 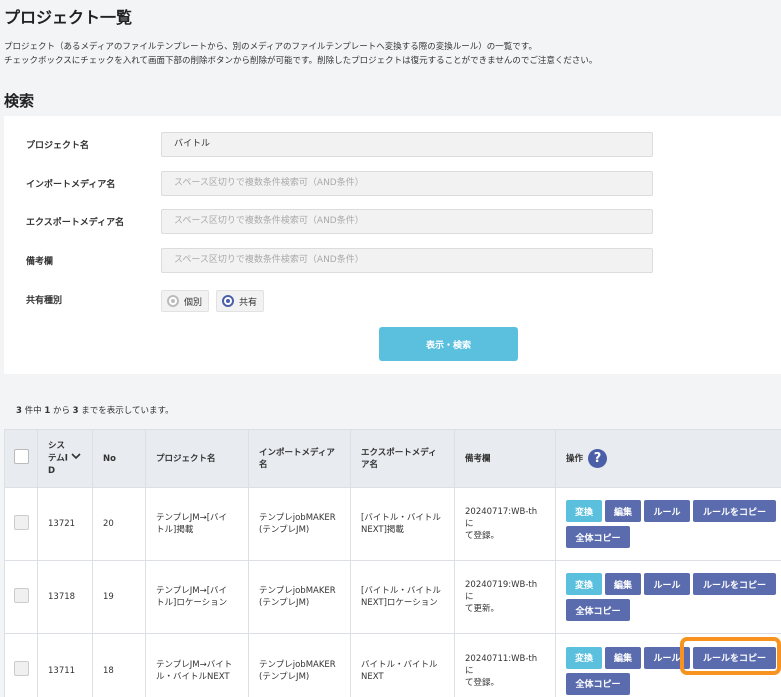 I want to click on project-name-line-1: テンプレJM→[バイ, so click(x=192, y=518).